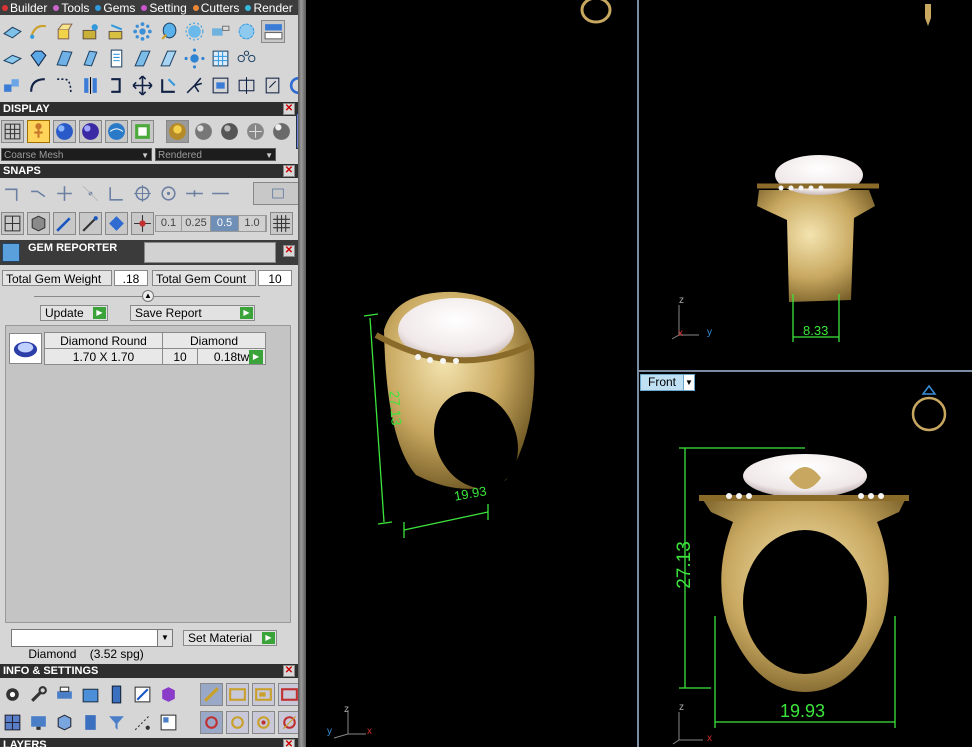 The width and height of the screenshot is (972, 747). Describe the element at coordinates (164, 8) in the screenshot. I see `menu-setting: Setting` at that location.